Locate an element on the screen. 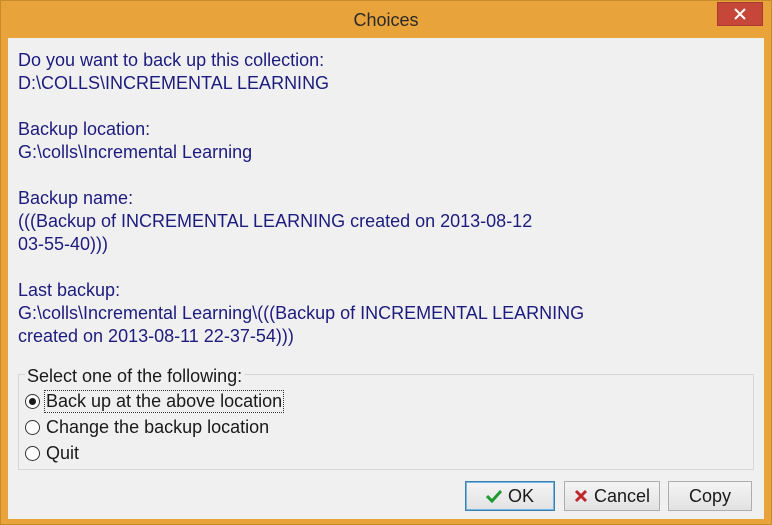  question-text: Do you want to back up this collection: is located at coordinates (171, 60).